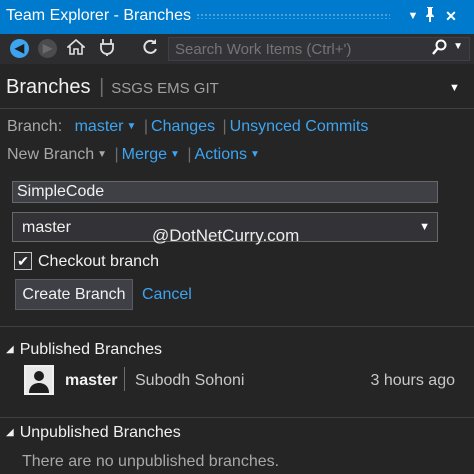 This screenshot has width=474, height=474. I want to click on new-branch-label: New Branch, so click(51, 154).